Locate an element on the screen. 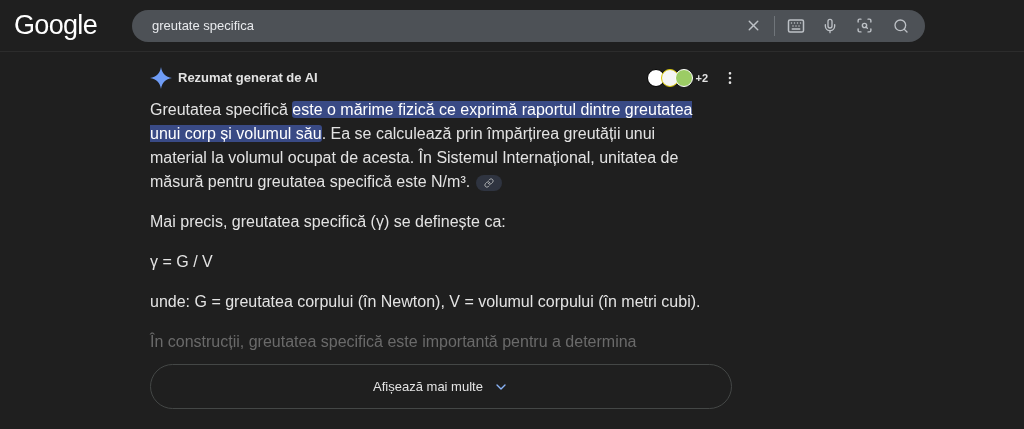 The height and width of the screenshot is (429, 1024). show-more-button: Afișează mai multe is located at coordinates (441, 386).